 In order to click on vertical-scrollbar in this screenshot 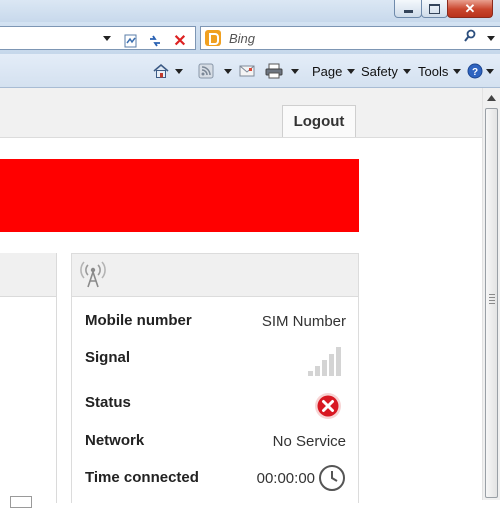, I will do `click(491, 294)`.